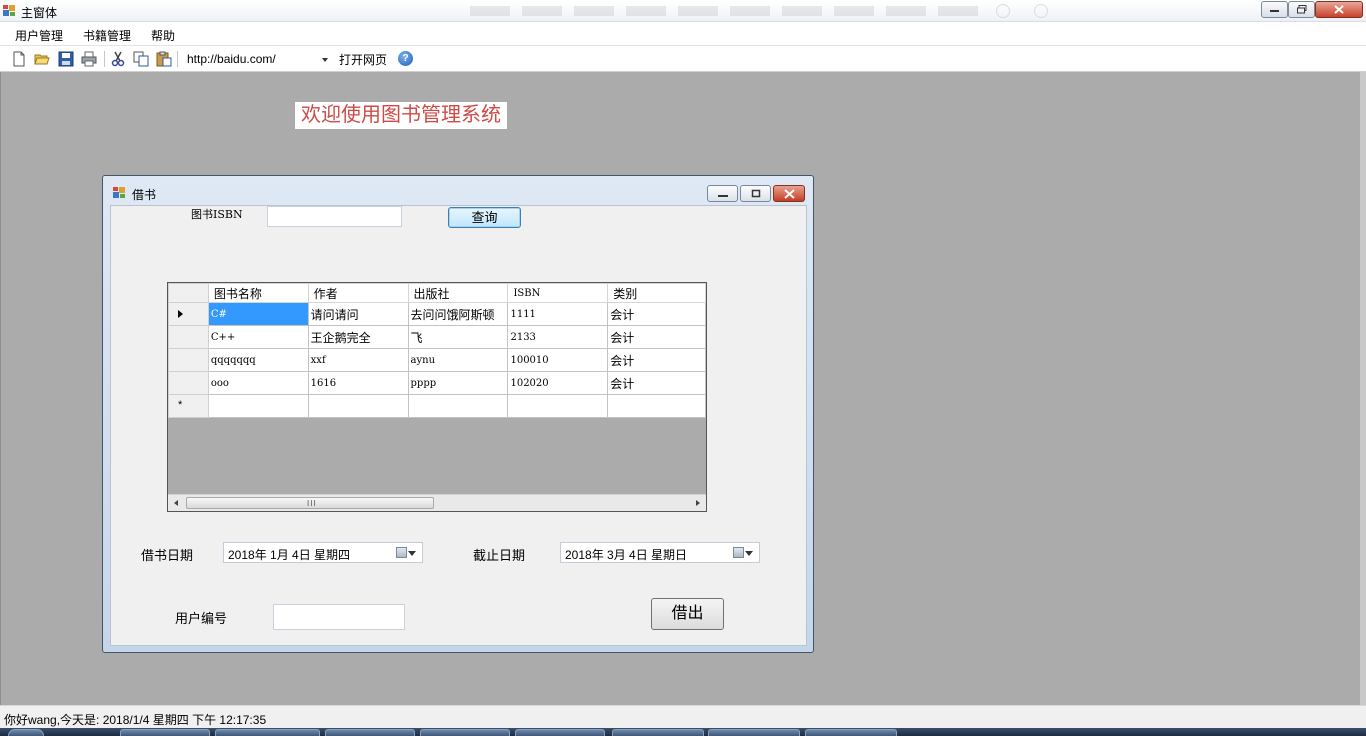 Image resolution: width=1366 pixels, height=736 pixels. What do you see at coordinates (339, 617) in the screenshot?
I see `user-id-input` at bounding box center [339, 617].